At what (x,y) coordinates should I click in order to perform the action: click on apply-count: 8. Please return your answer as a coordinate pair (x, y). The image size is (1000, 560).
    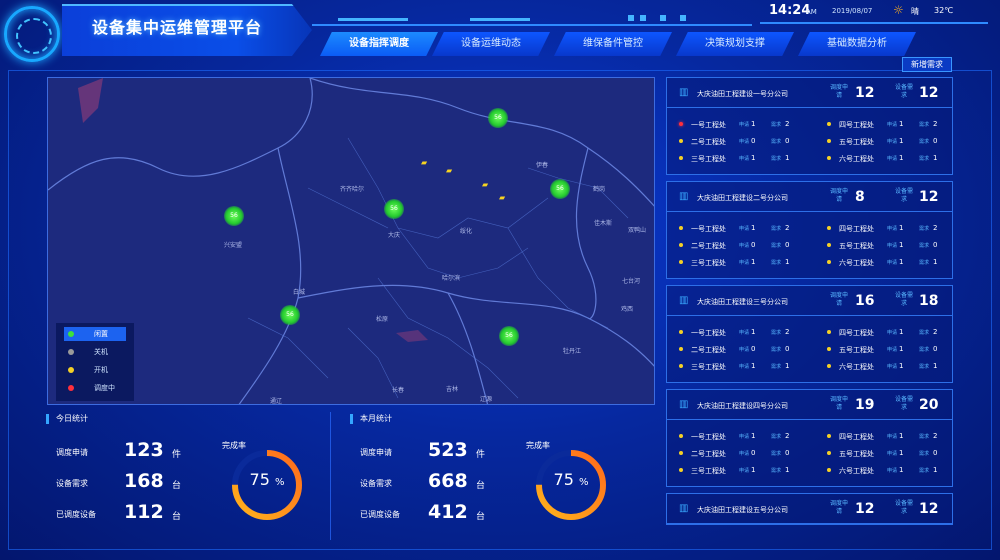
    Looking at the image, I should click on (860, 197).